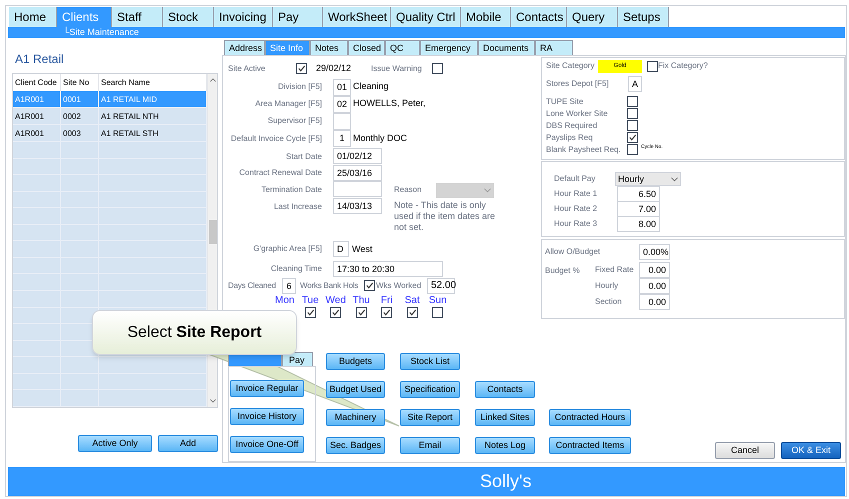 Image resolution: width=849 pixels, height=499 pixels. What do you see at coordinates (654, 252) in the screenshot?
I see `input-field: 0.00%` at bounding box center [654, 252].